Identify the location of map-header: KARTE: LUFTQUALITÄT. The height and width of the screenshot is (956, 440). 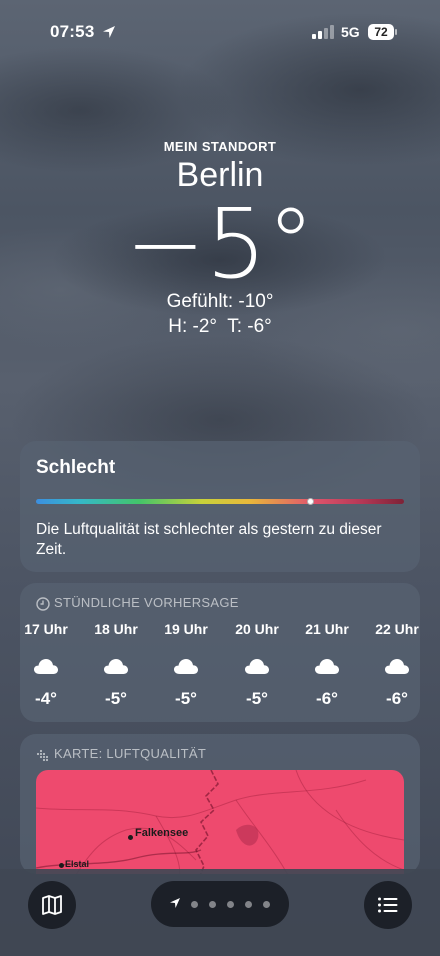
(121, 754).